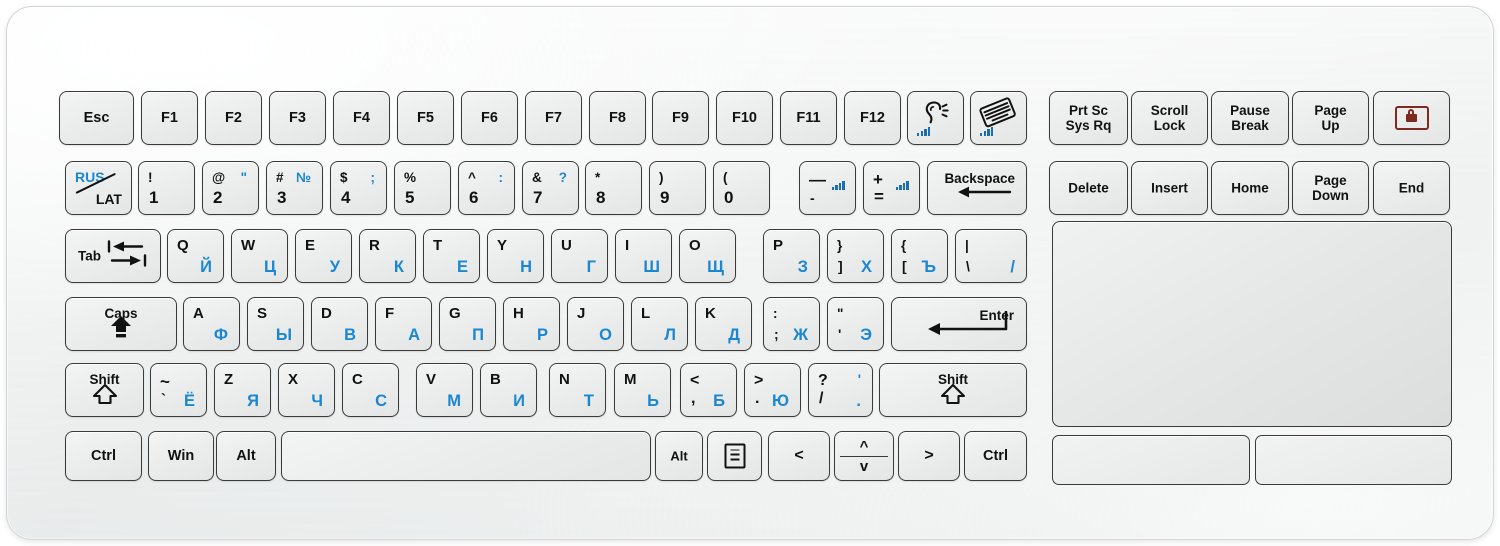 The image size is (1500, 546). What do you see at coordinates (195, 256) in the screenshot?
I see `key-q: Q Й` at bounding box center [195, 256].